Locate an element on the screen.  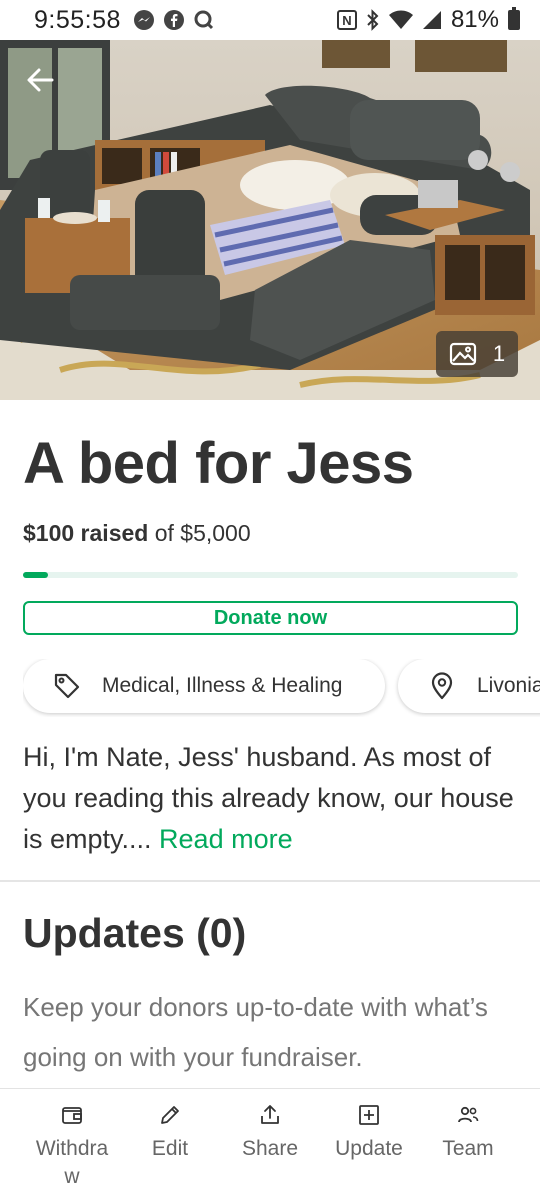
raised-summary: $100 raised of $5,000 is located at coordinates (137, 533).